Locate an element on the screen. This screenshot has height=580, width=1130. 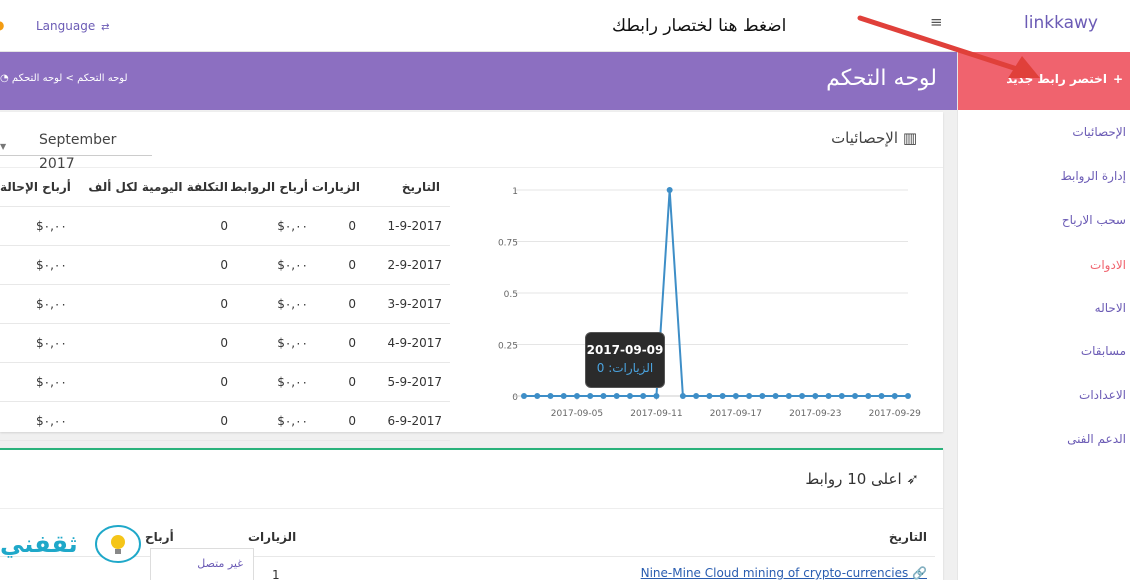
stats-row: $٠,٠٠ 0 $٠,٠٠ 0 4-9-2017 is located at coordinates (225, 343).